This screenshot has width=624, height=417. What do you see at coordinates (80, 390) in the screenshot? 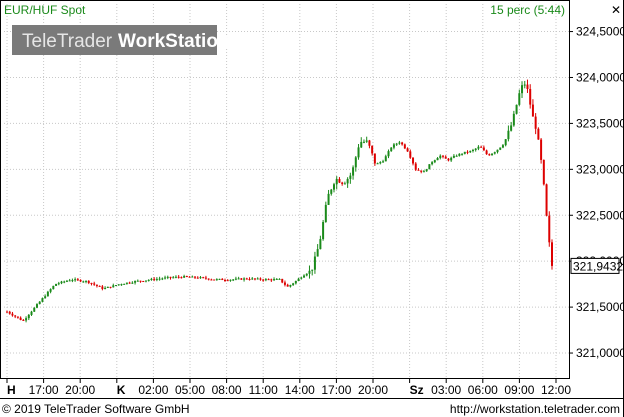
I see `x-tick-label: 20:00` at bounding box center [80, 390].